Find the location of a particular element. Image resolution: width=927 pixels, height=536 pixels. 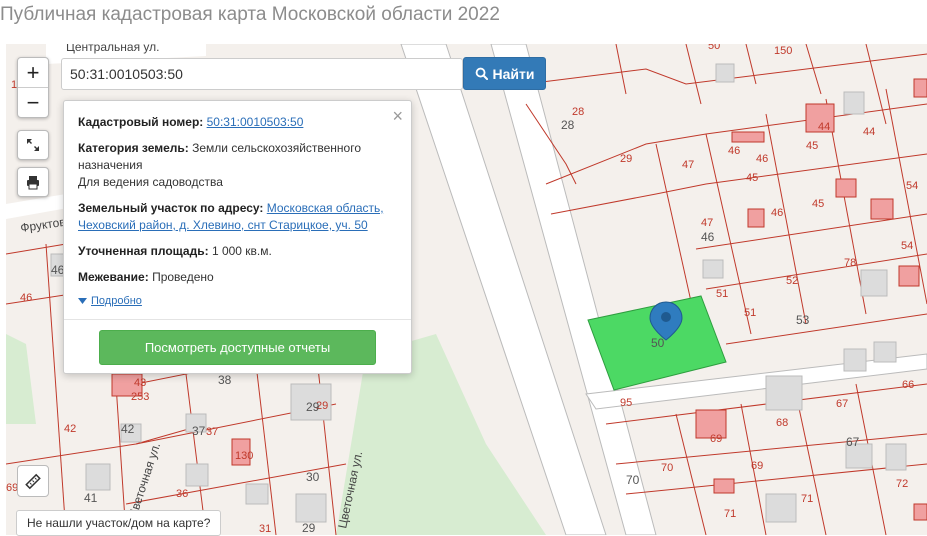

area-row: Уточненная площадь: 1 000 кв.м. is located at coordinates (237, 251).